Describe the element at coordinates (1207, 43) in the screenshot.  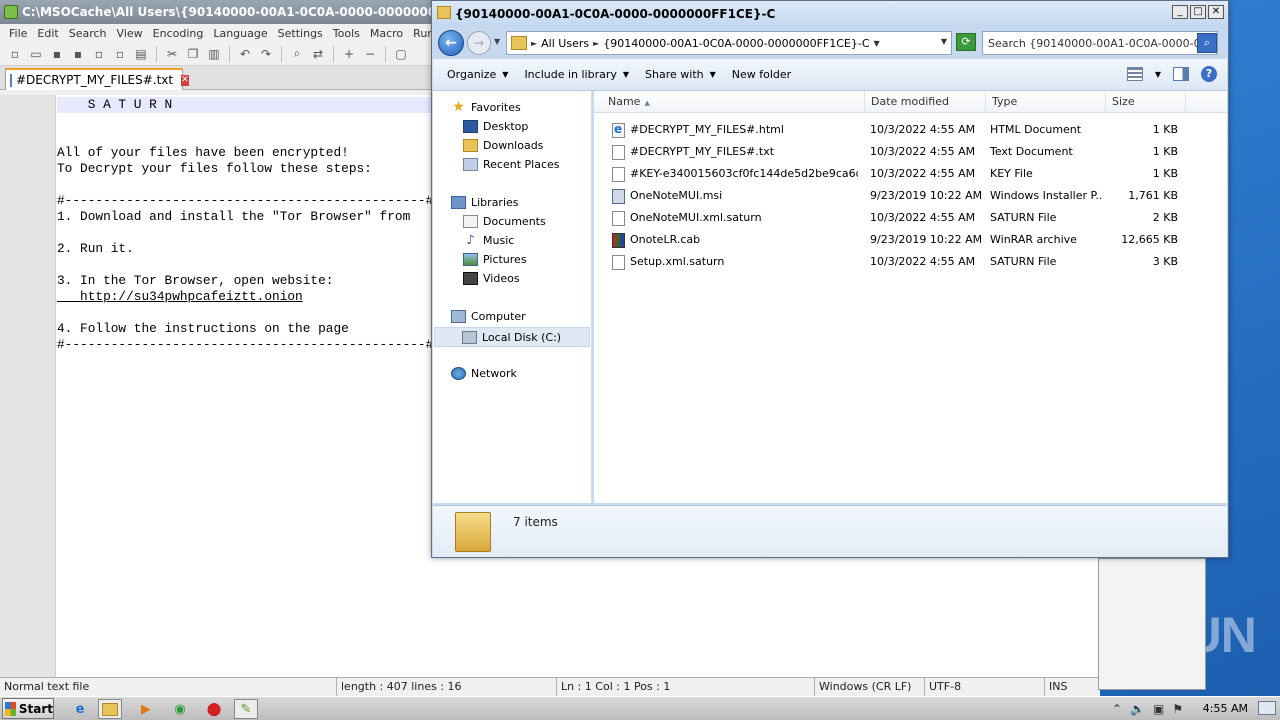
I see `search-icon: ⌕` at that location.